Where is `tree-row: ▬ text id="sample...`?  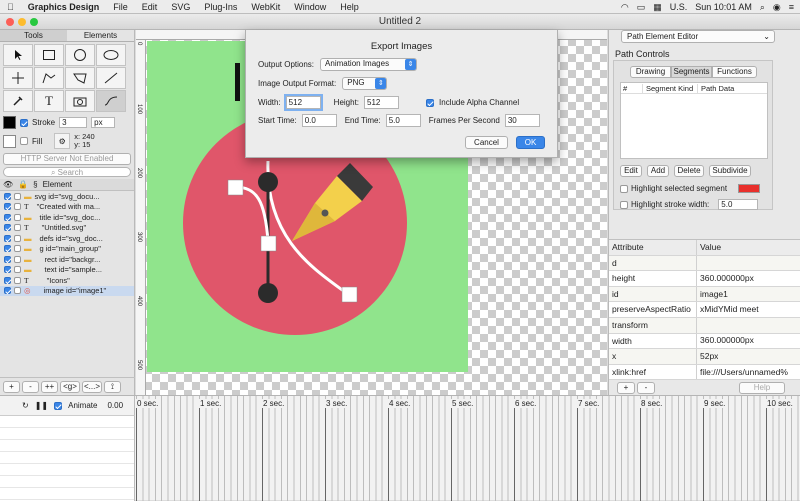
tree-row: ▬ text id="sample... is located at coordinates (67, 270).